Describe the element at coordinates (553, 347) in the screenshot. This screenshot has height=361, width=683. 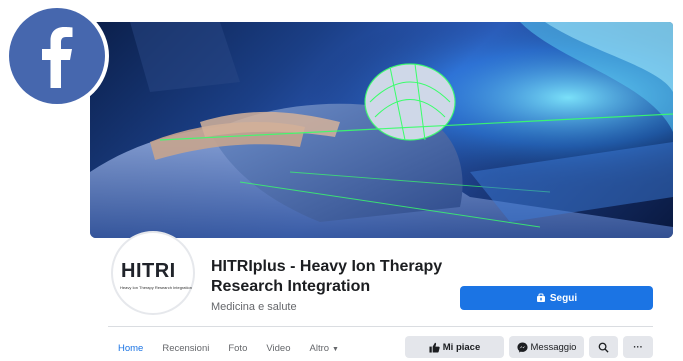
I see `message-label: Messaggio` at that location.